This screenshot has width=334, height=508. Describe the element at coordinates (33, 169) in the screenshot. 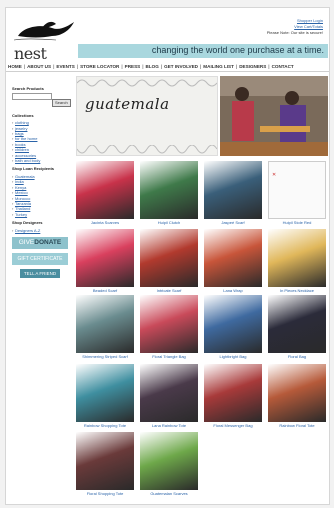

I see `recipients-heading: Shop Loan Recipients` at that location.